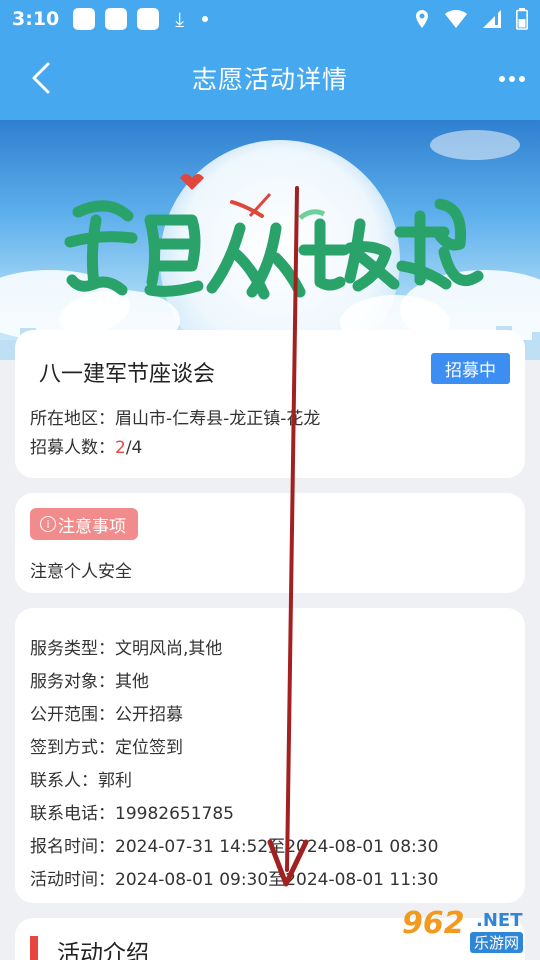 The image size is (540, 960). I want to click on detail-value: 2024-07-31 14:52至2024-08-01 08:30, so click(277, 847).